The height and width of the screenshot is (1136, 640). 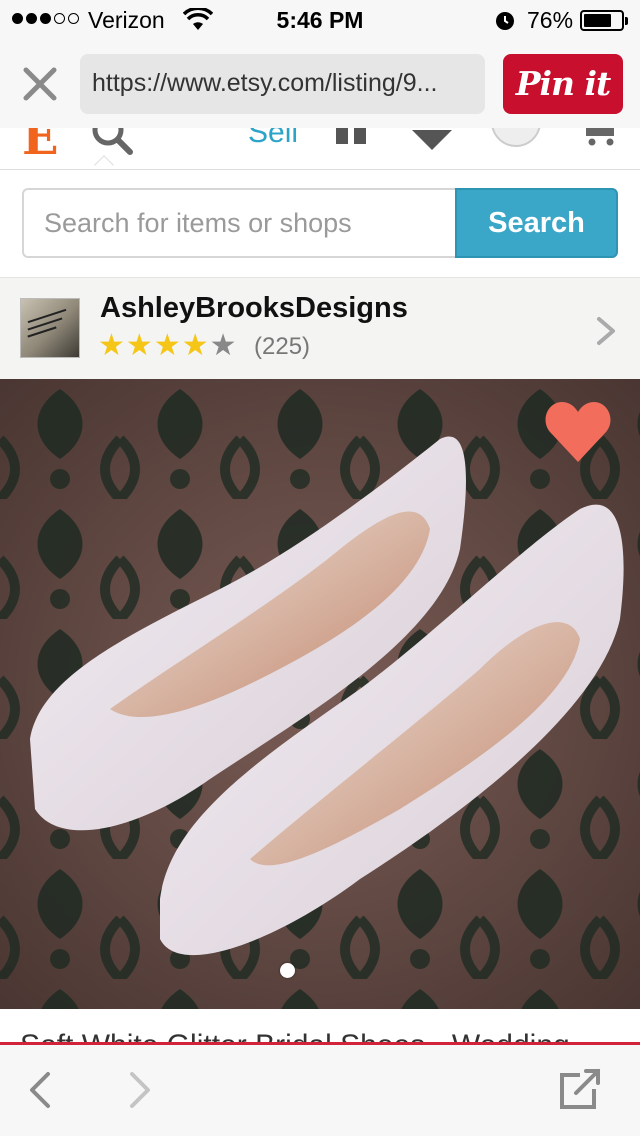 What do you see at coordinates (580, 1089) in the screenshot?
I see `share-icon` at bounding box center [580, 1089].